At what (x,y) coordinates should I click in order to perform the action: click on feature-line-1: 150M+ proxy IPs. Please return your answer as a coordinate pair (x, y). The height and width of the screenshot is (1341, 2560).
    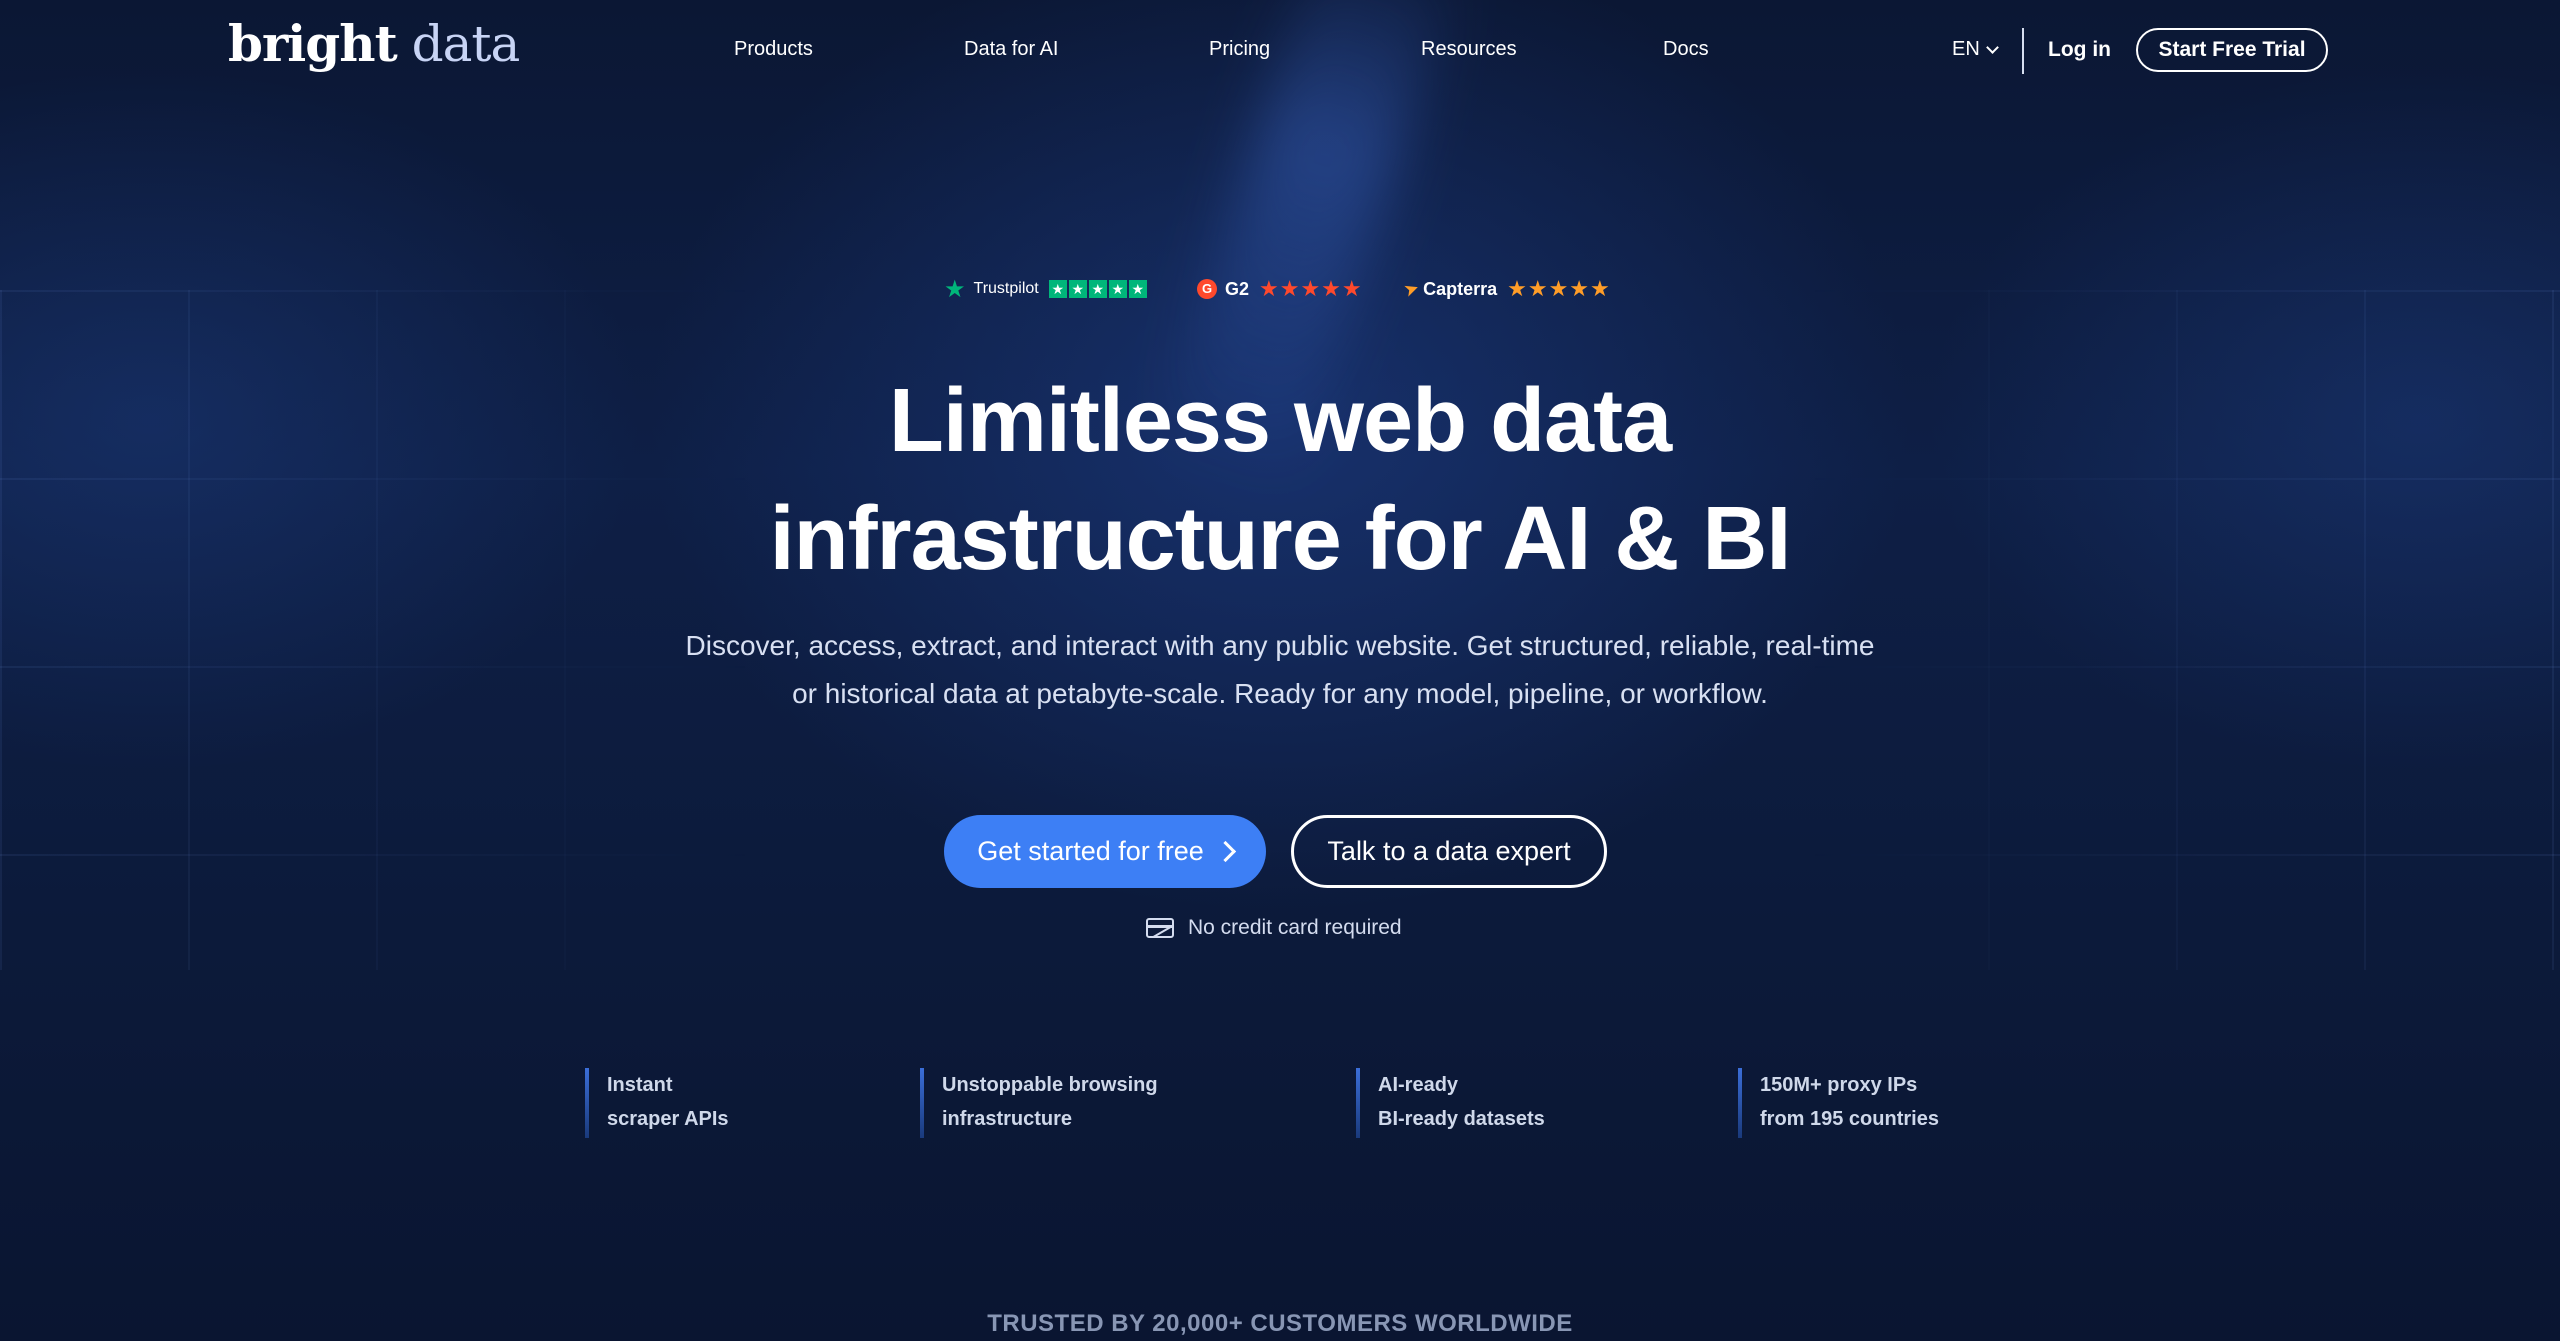
    Looking at the image, I should click on (1839, 1085).